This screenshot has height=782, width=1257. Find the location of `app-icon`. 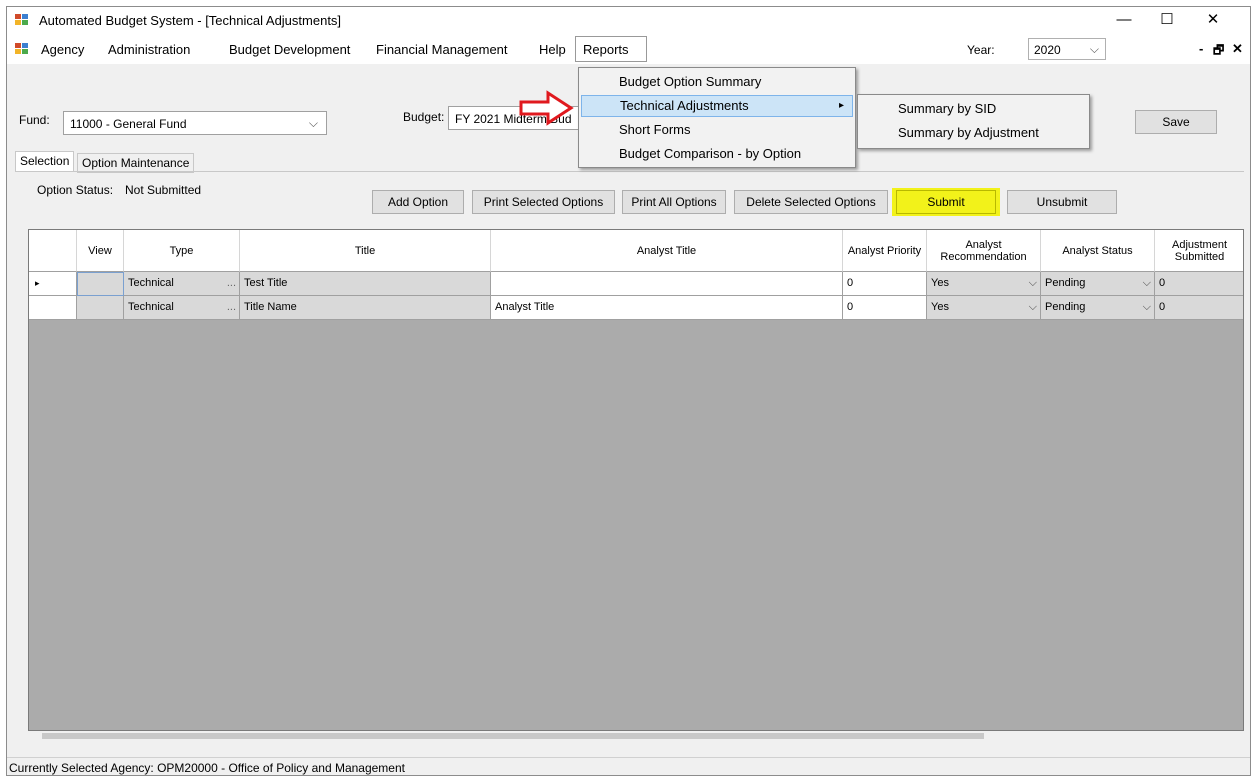

app-icon is located at coordinates (22, 20).